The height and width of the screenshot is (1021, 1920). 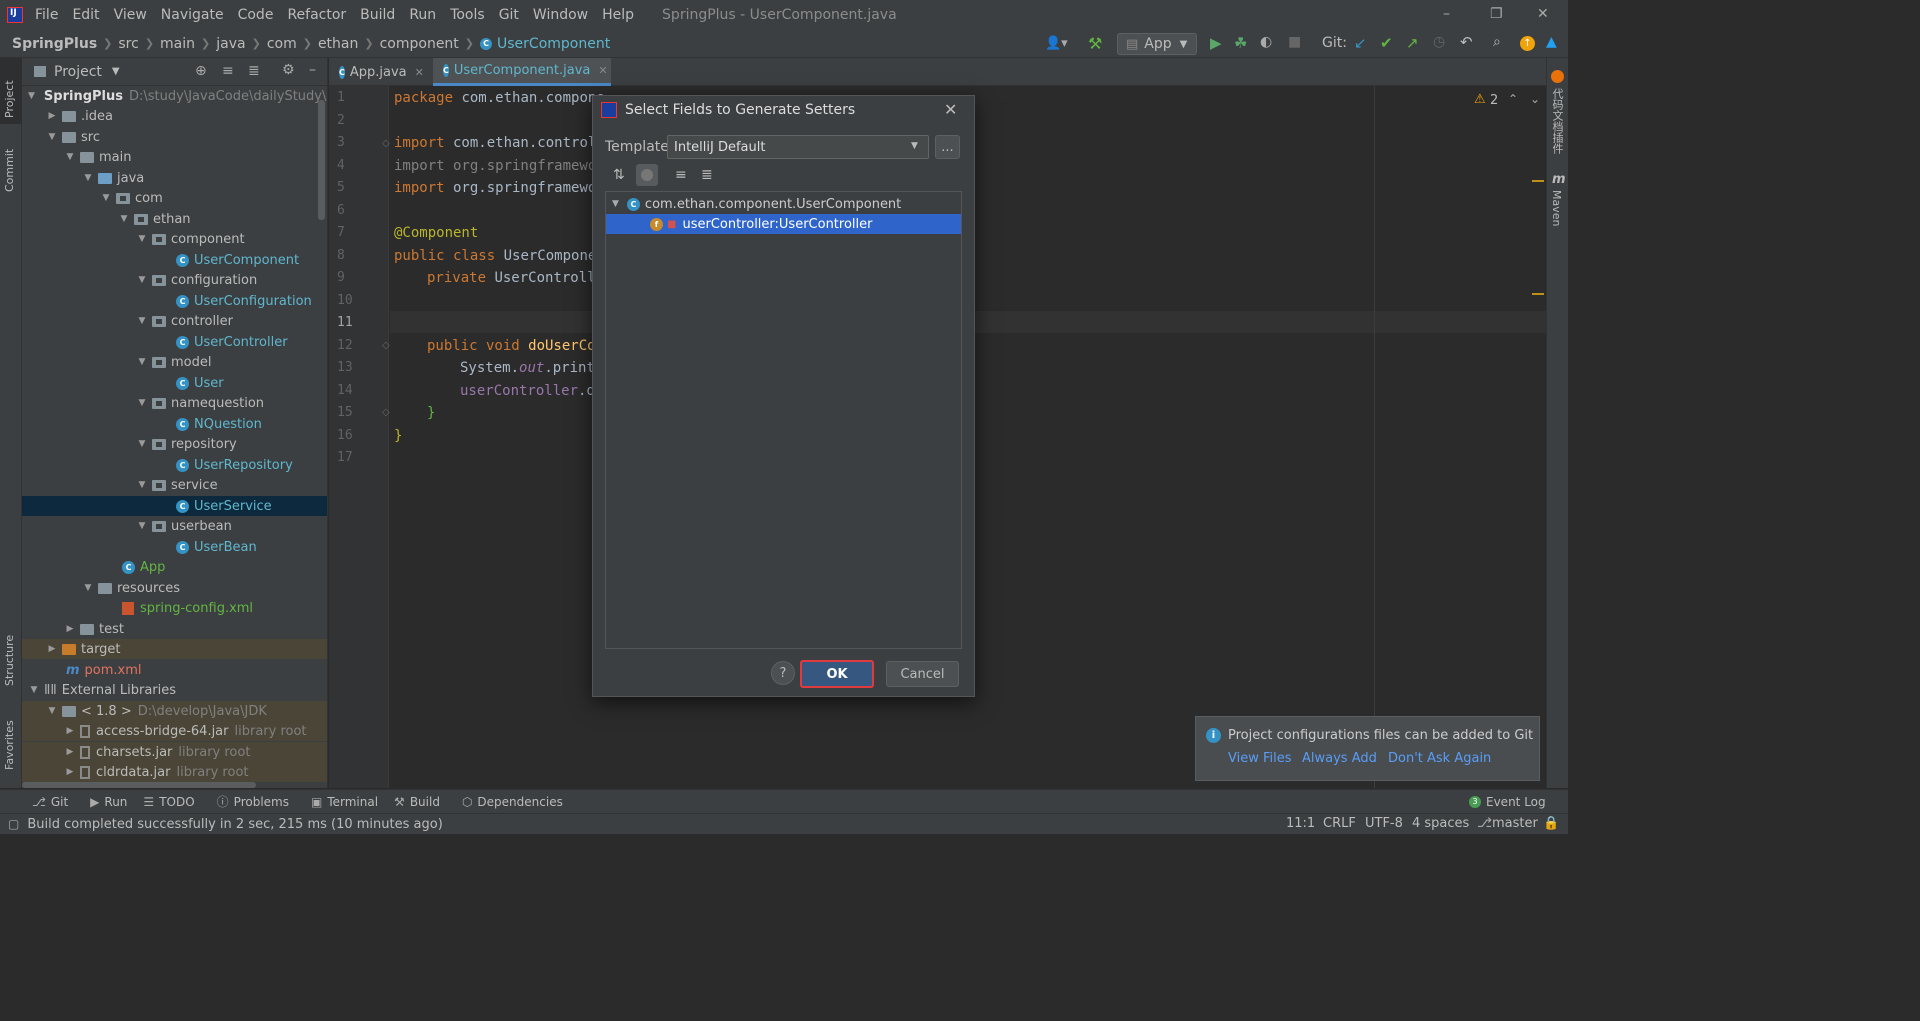 I want to click on tree-item: ▼ < 1.8 > D:\develop\Java\JDK, so click(x=174, y=711).